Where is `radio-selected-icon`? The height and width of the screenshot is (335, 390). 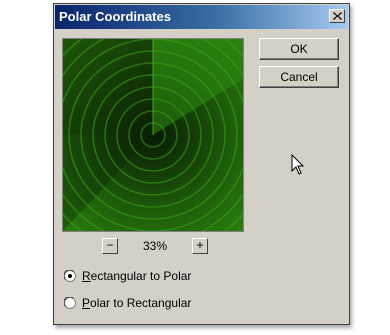
radio-selected-icon is located at coordinates (70, 276).